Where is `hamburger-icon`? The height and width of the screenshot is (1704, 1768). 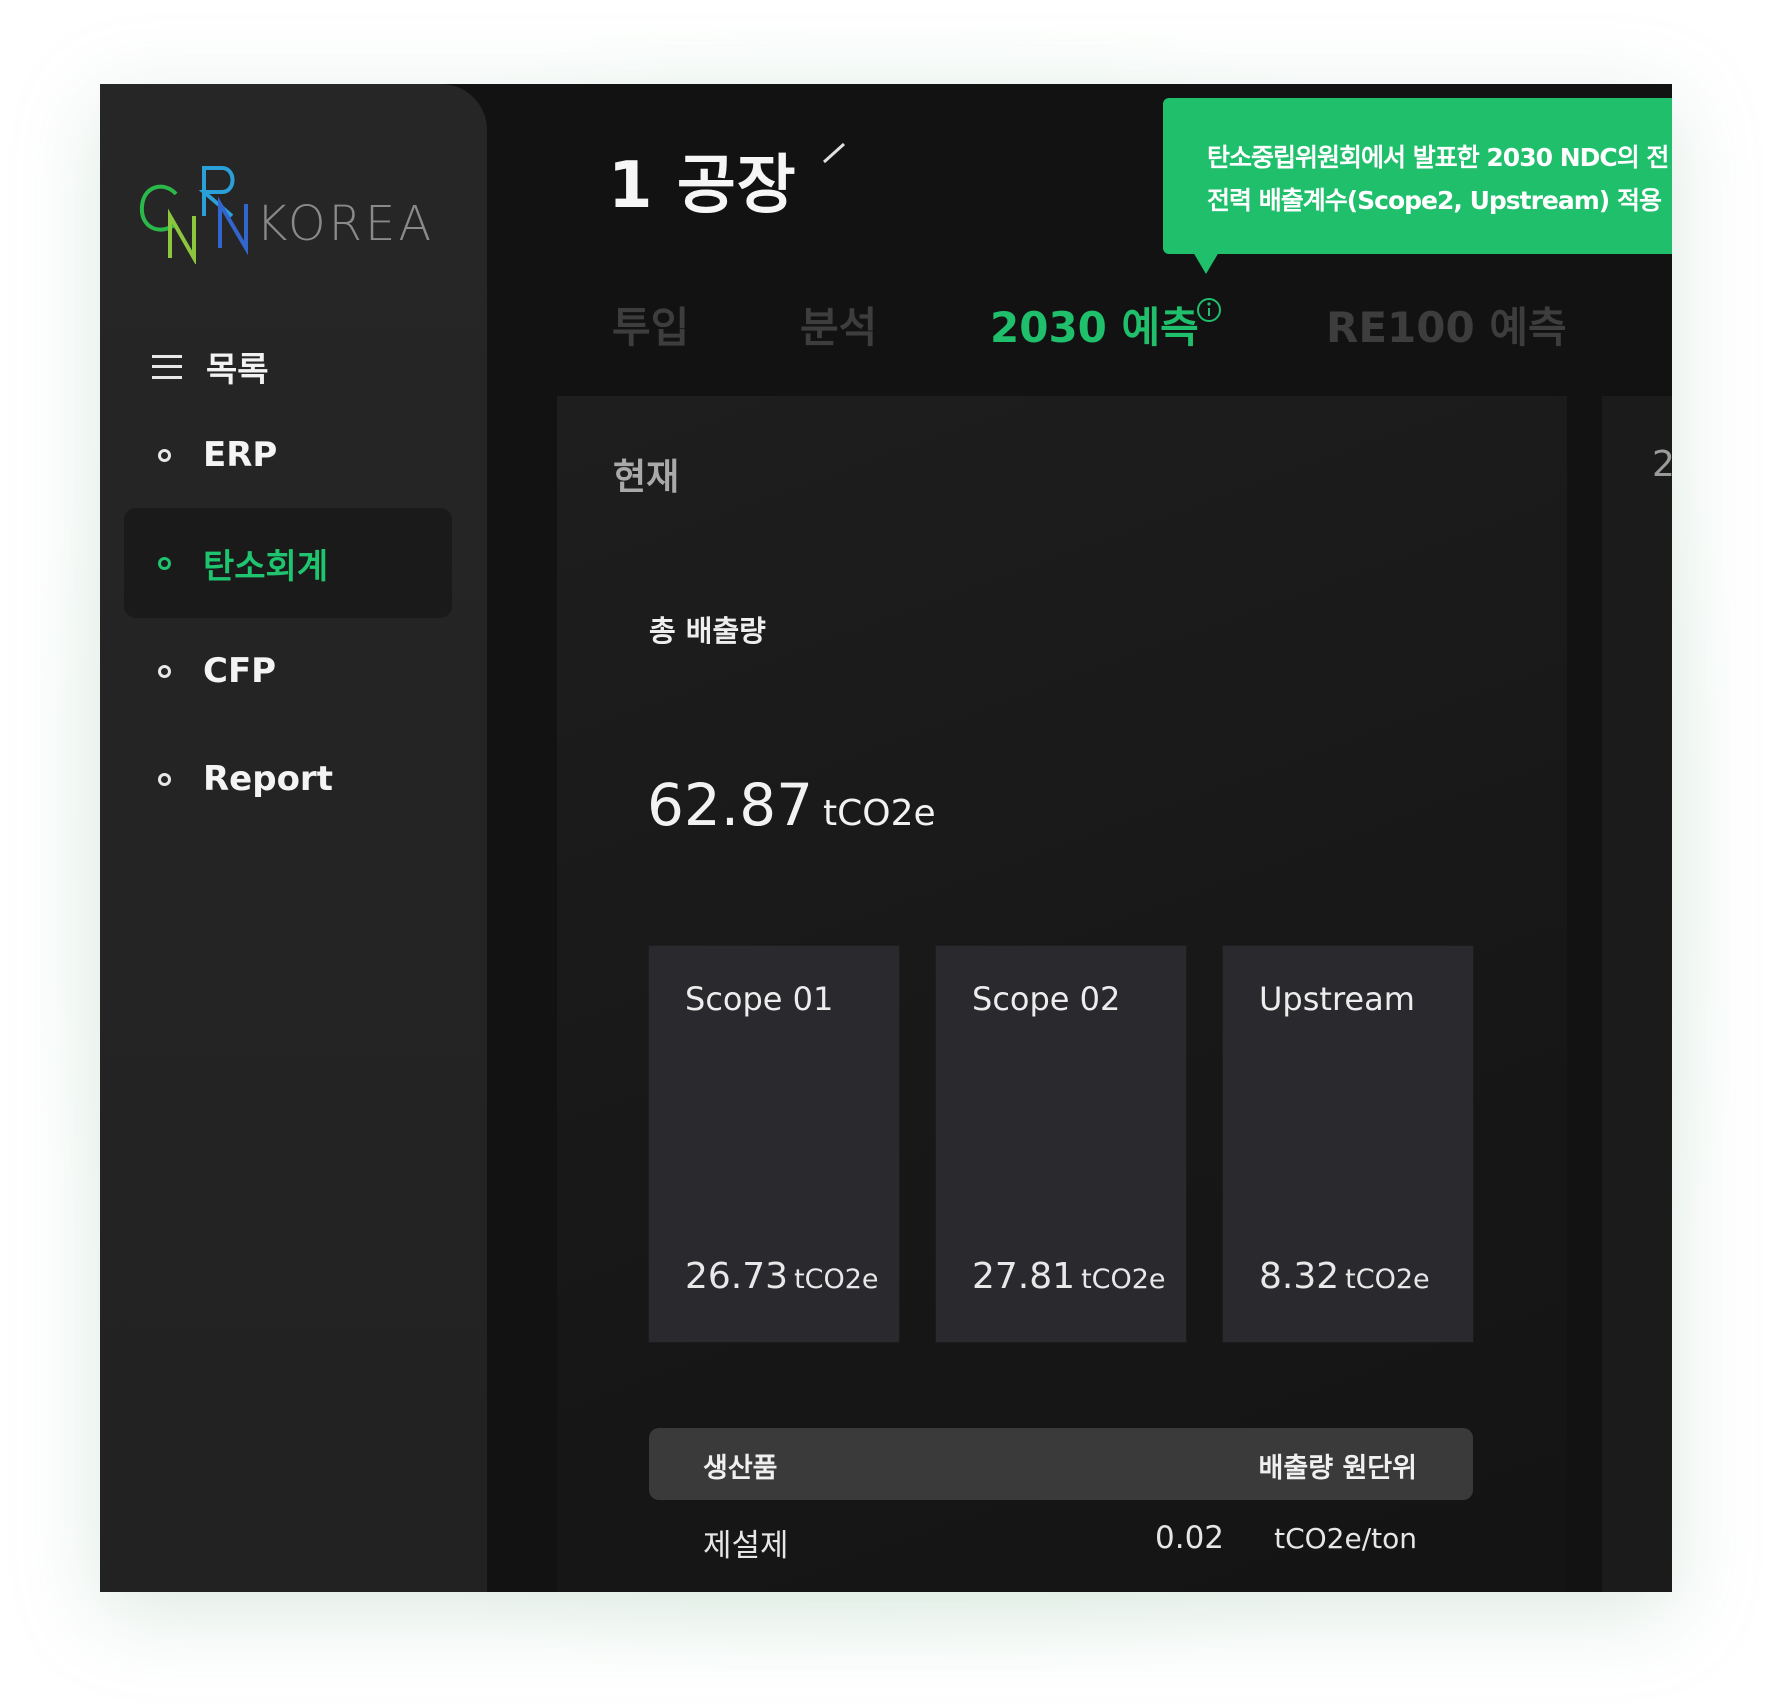 hamburger-icon is located at coordinates (167, 366).